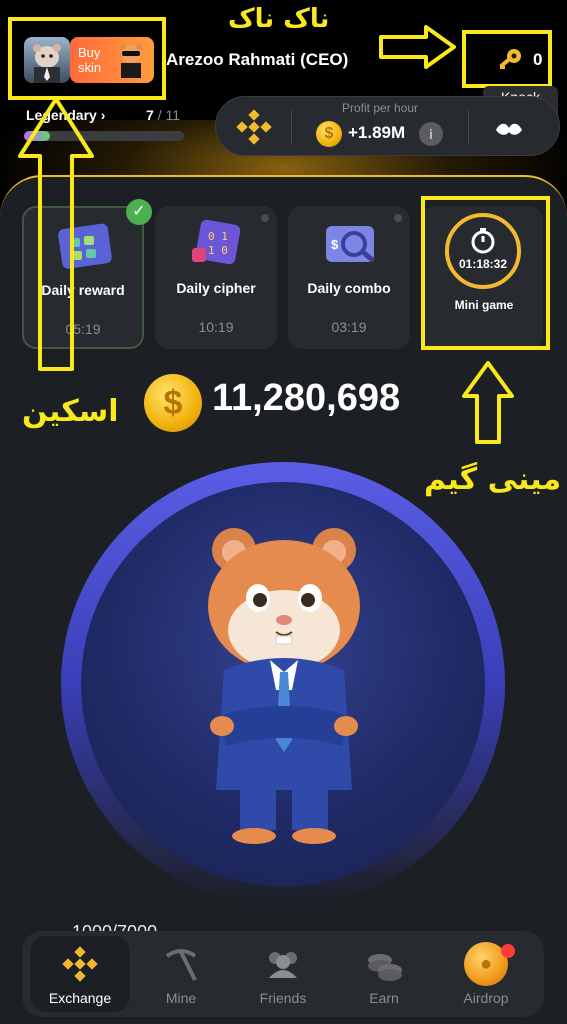 This screenshot has width=567, height=1024. Describe the element at coordinates (150, 115) in the screenshot. I see `level-current: 7` at that location.